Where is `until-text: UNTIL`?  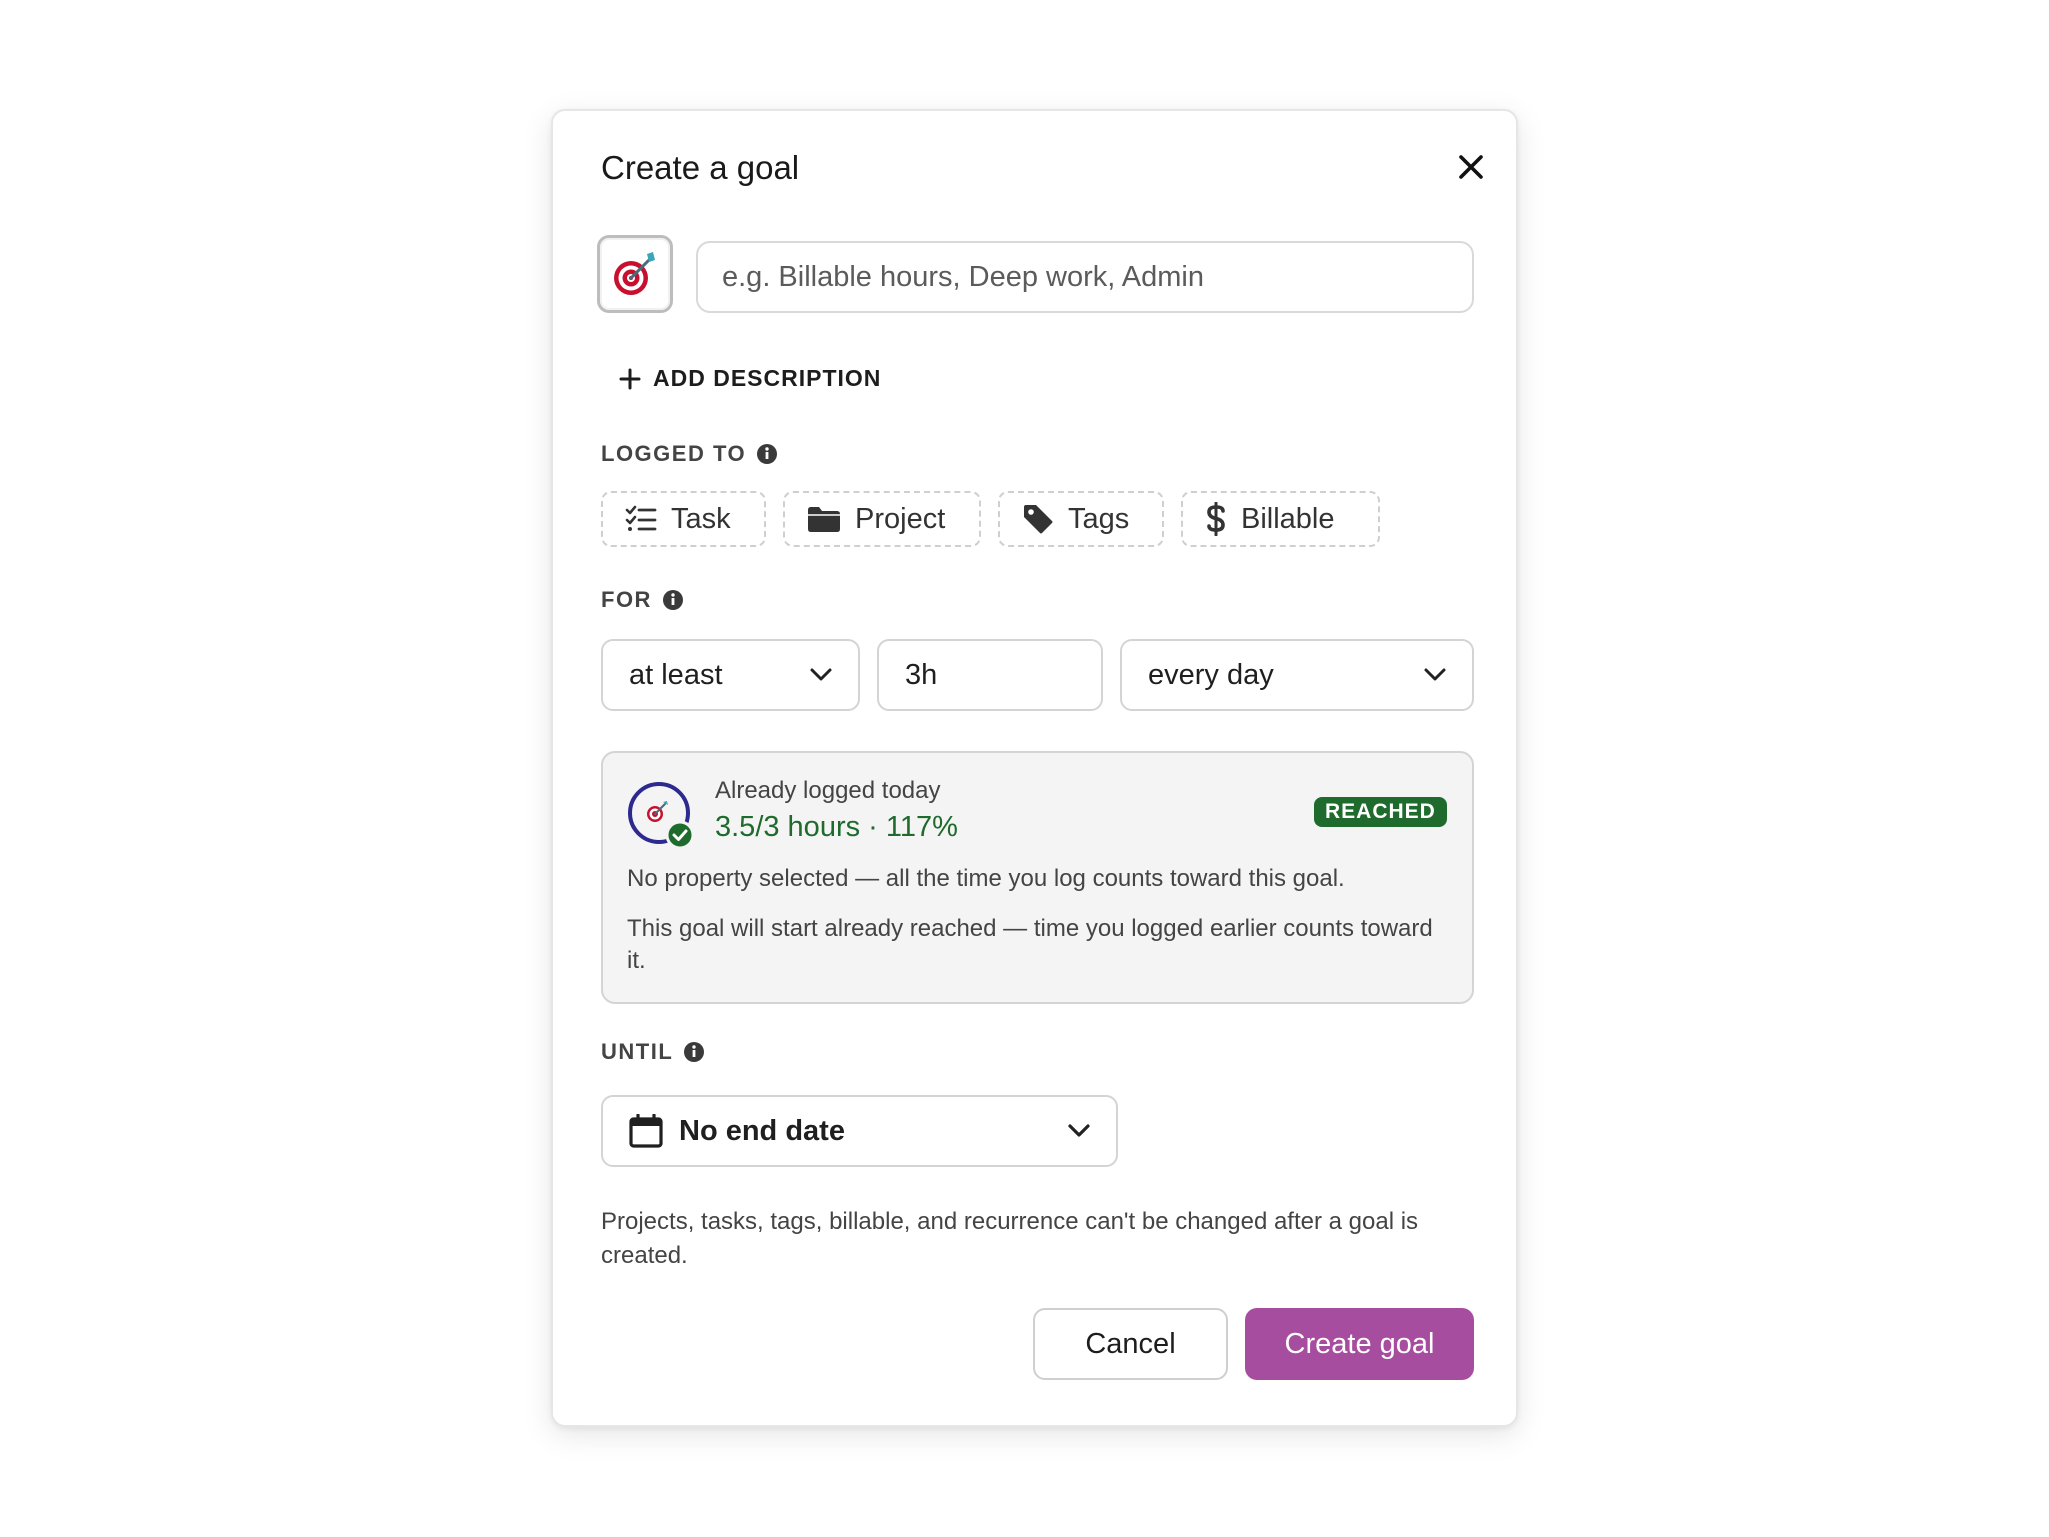
until-text: UNTIL is located at coordinates (637, 1051).